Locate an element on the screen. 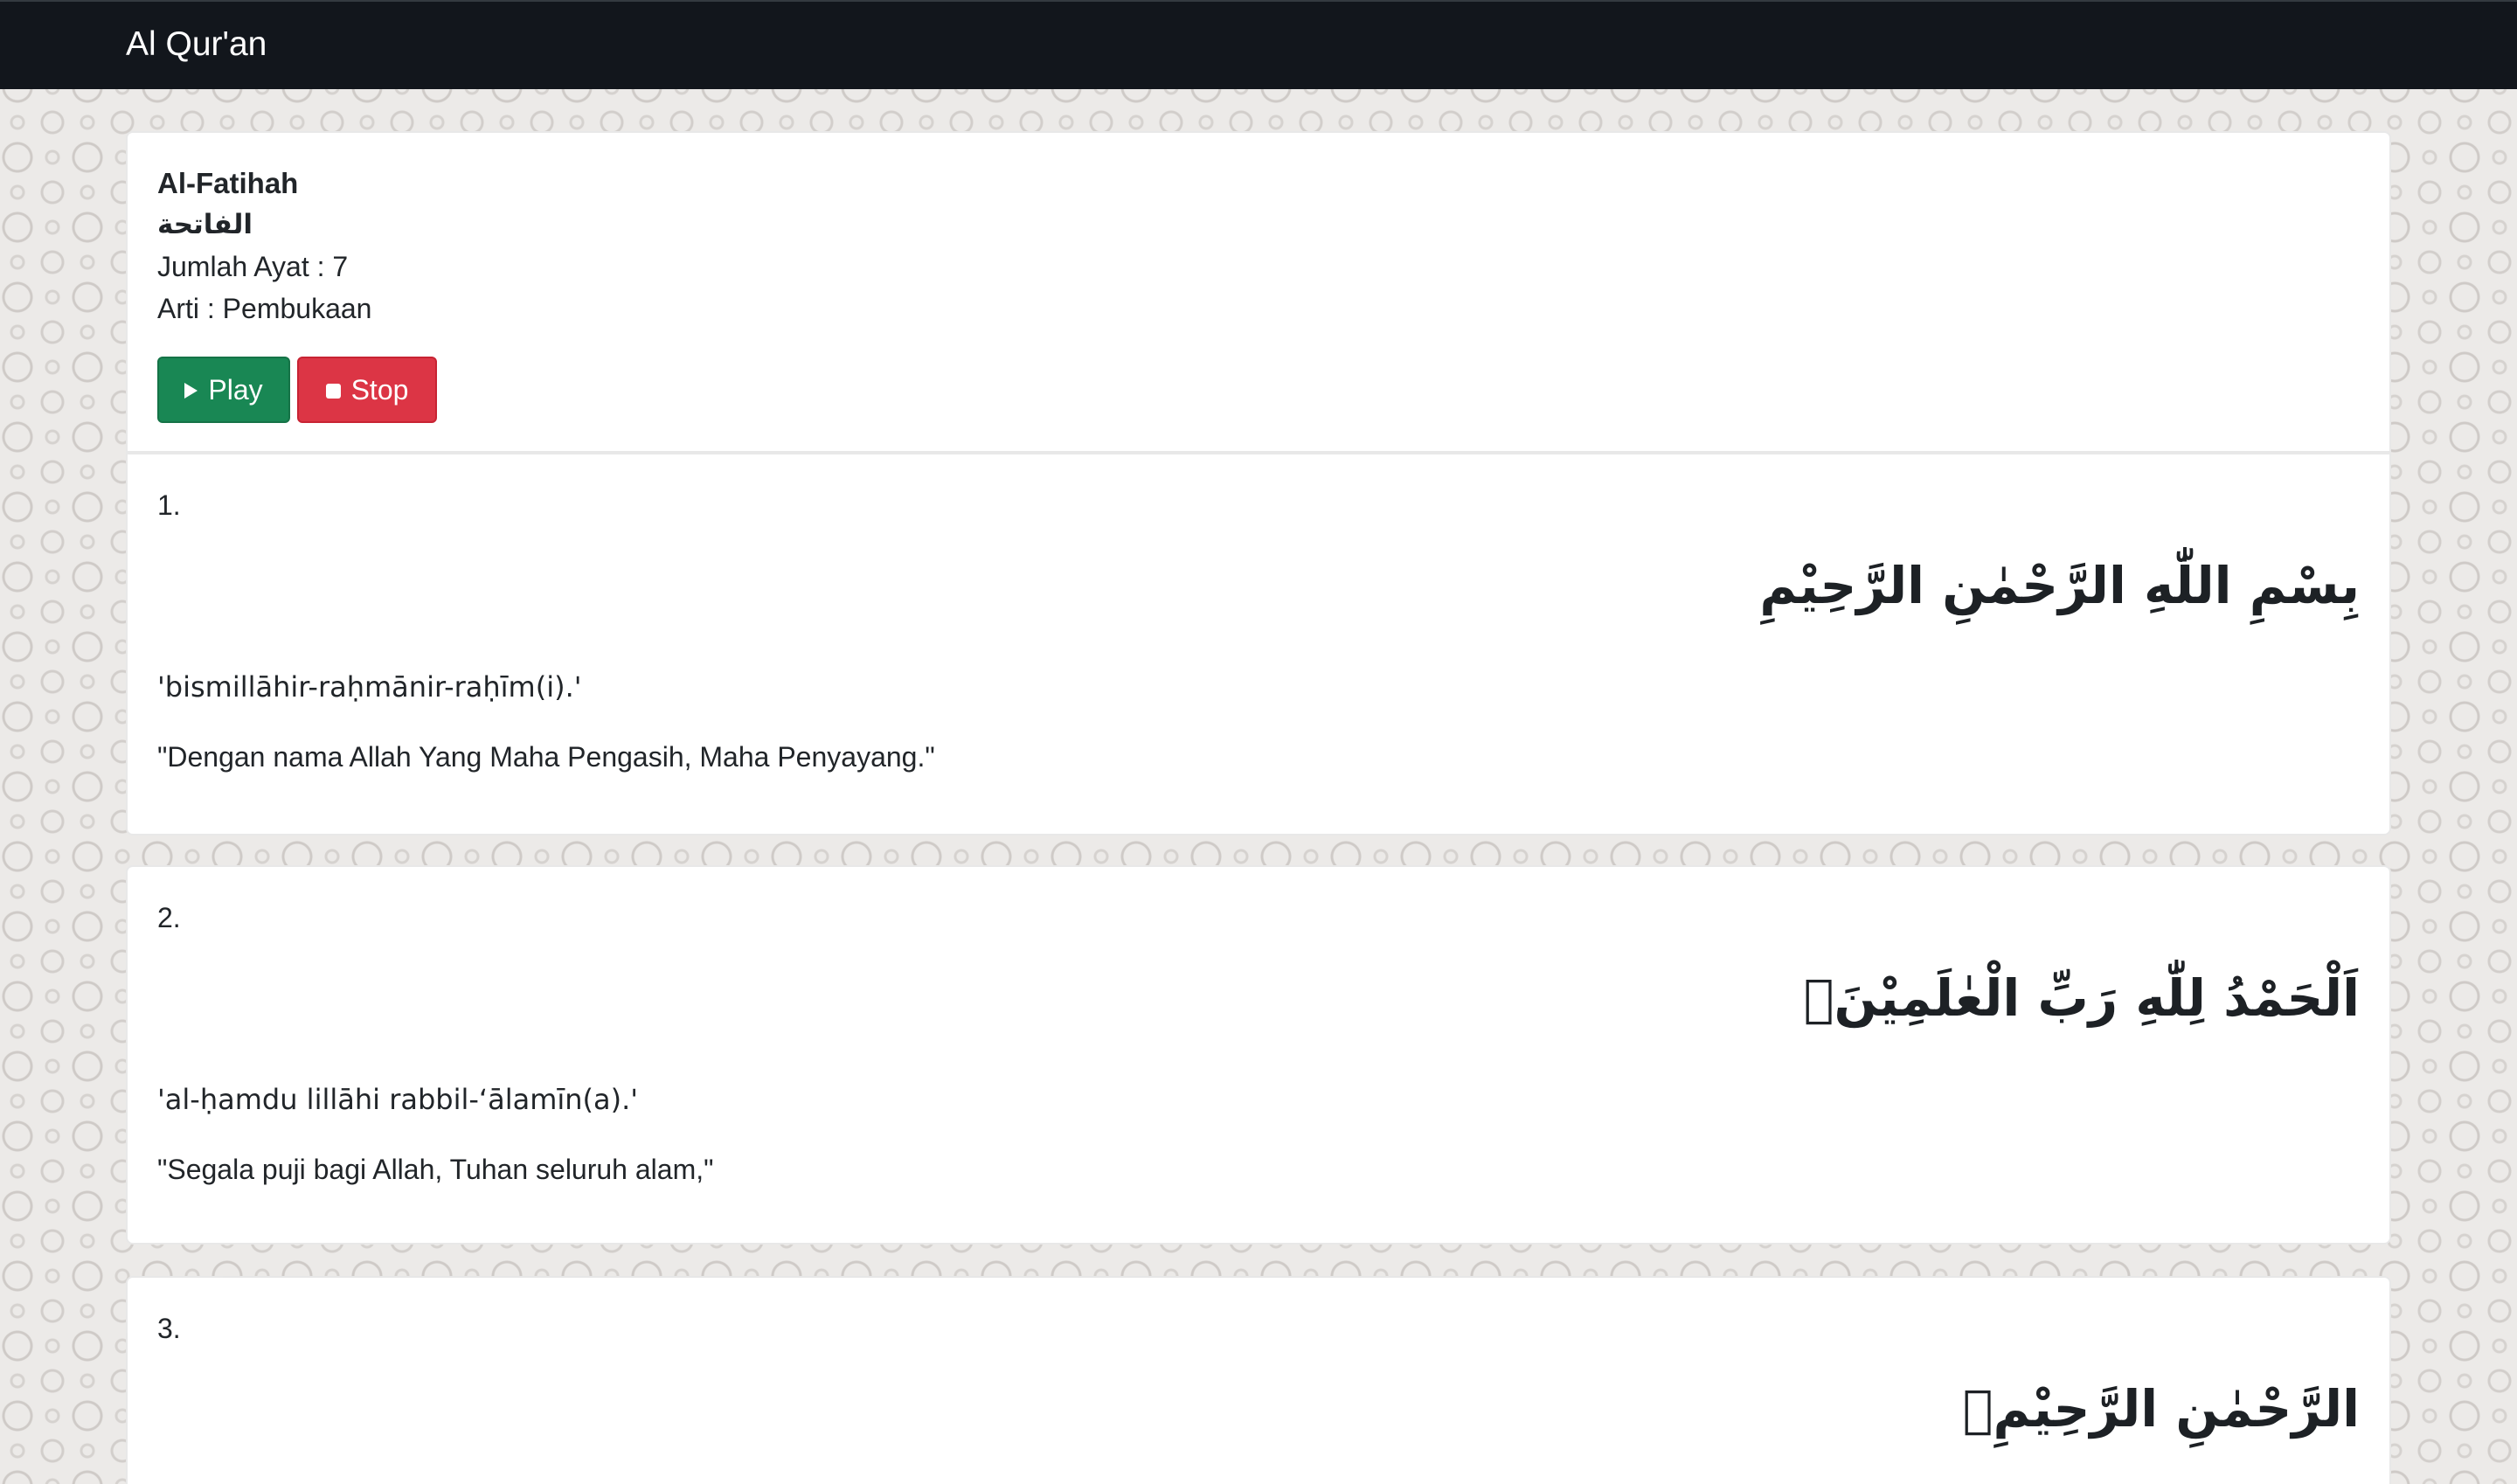  ayah-card: 3. الرَّحْمٰنِ الرَّحِيْمِۙ is located at coordinates (1258, 1380).